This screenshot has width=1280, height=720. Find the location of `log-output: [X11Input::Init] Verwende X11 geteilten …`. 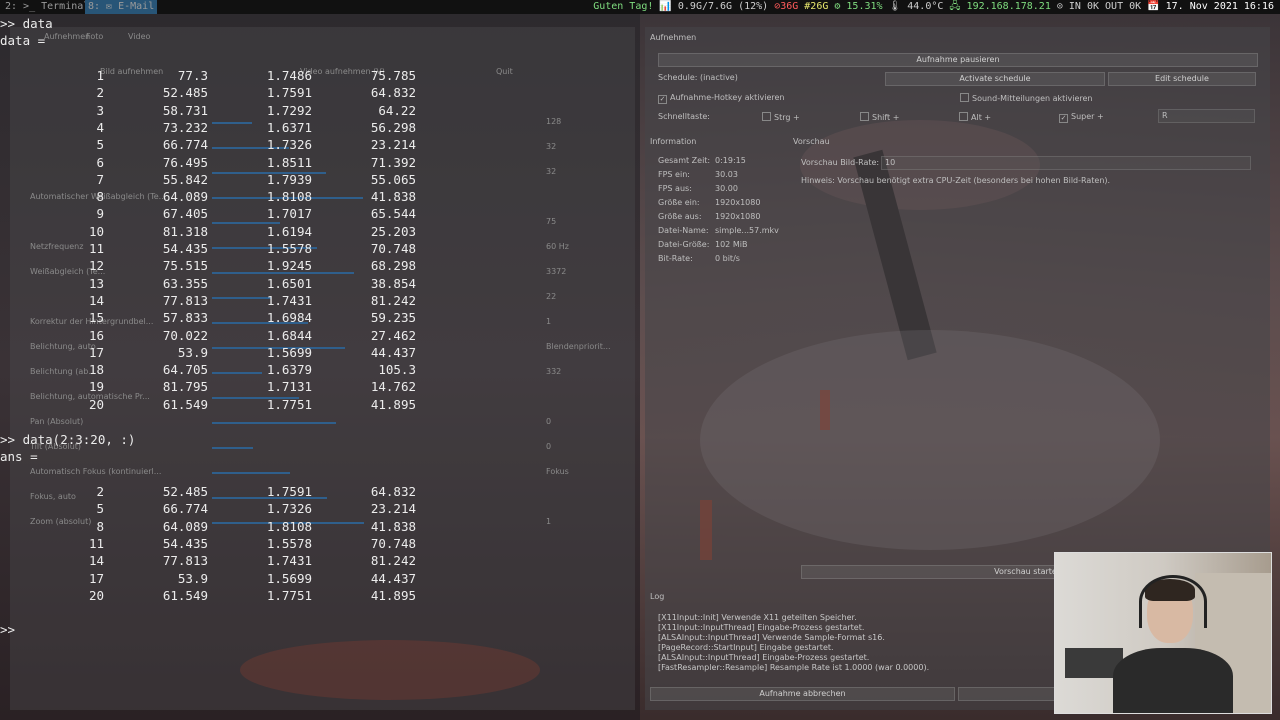

log-output: [X11Input::Init] Verwende X11 geteilten … is located at coordinates (793, 643).